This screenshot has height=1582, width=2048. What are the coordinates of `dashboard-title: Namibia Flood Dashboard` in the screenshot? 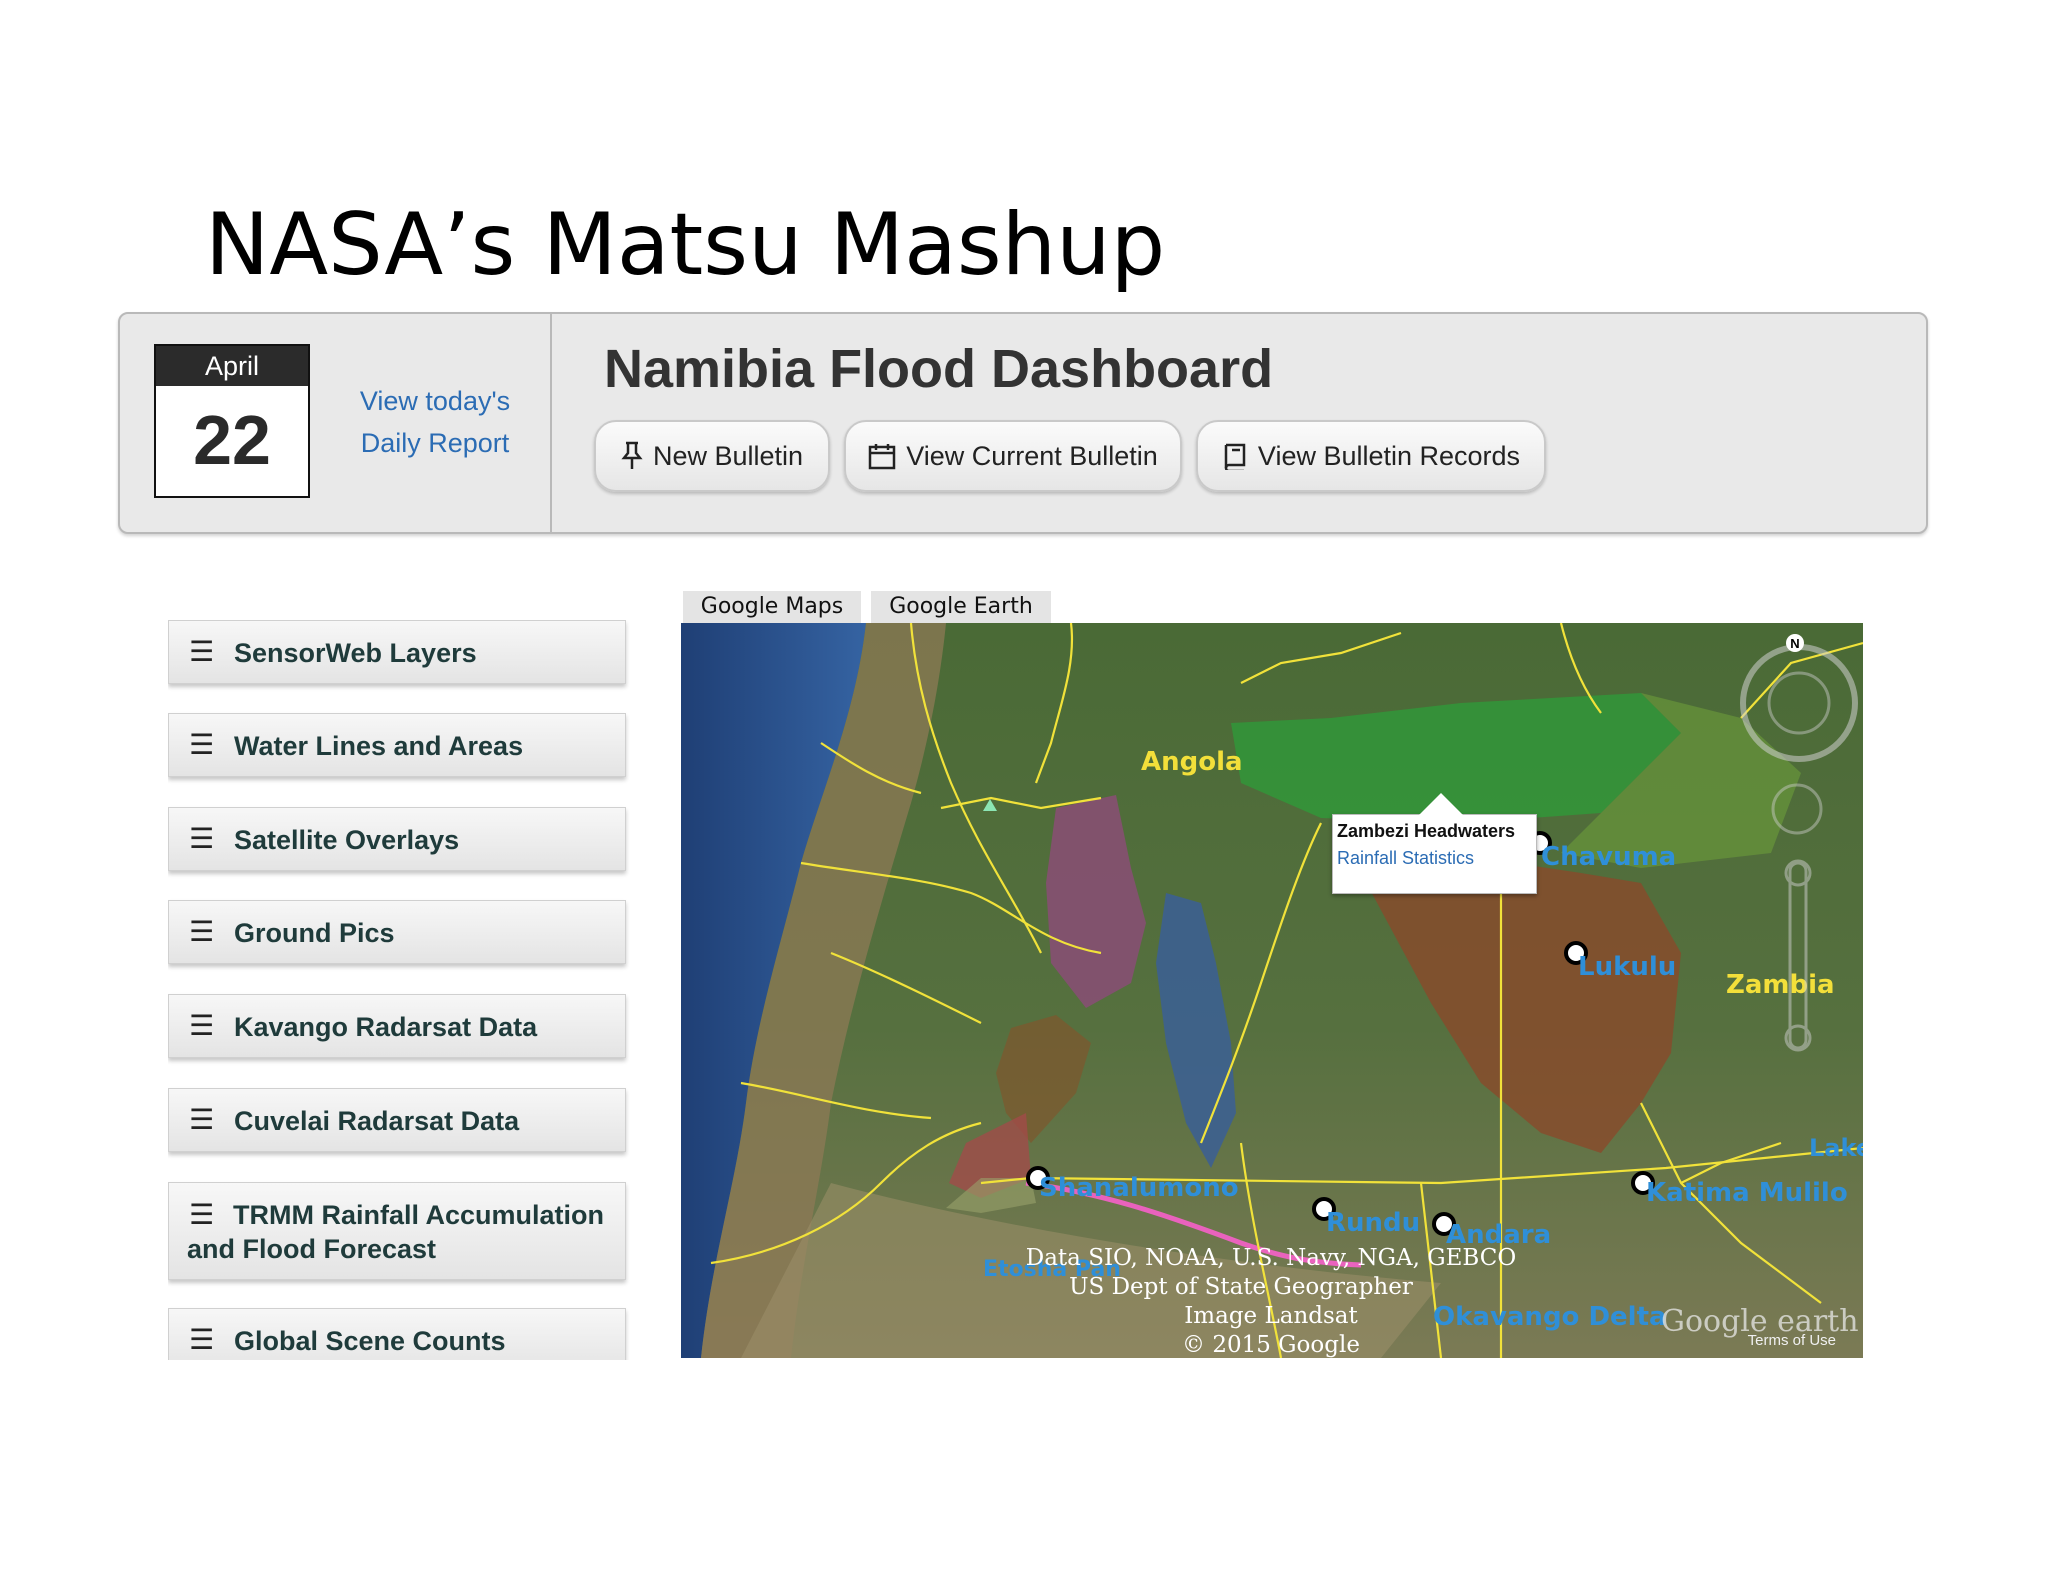 It's located at (939, 369).